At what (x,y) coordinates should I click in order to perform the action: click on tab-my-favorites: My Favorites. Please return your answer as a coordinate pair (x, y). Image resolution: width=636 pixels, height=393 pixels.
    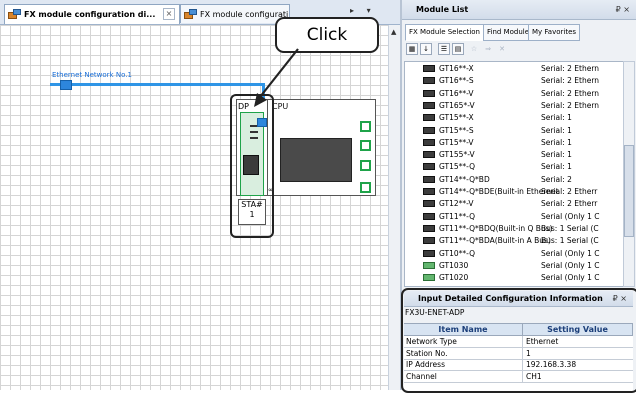
    Looking at the image, I should click on (554, 32).